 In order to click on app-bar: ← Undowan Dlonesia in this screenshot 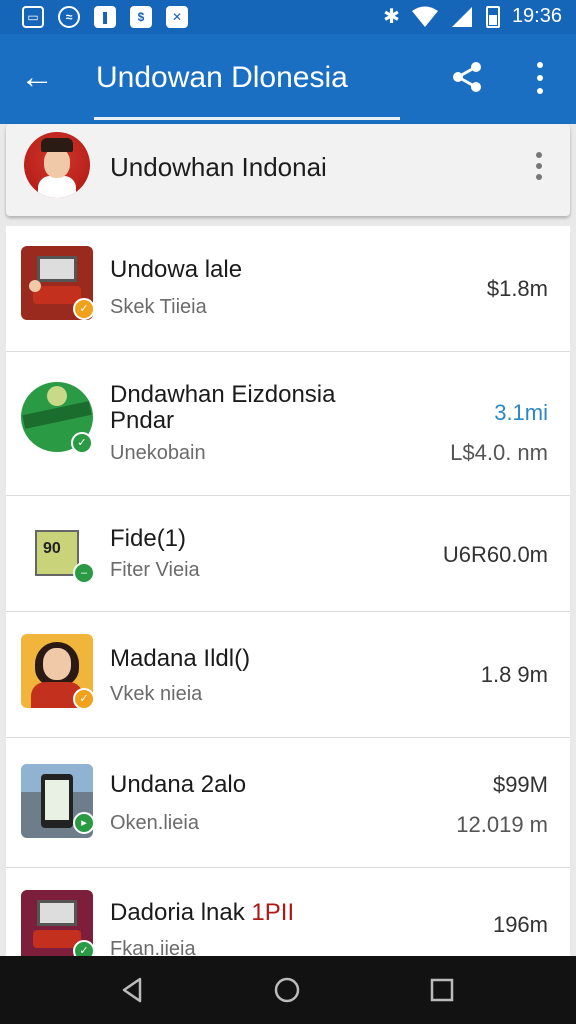, I will do `click(288, 79)`.